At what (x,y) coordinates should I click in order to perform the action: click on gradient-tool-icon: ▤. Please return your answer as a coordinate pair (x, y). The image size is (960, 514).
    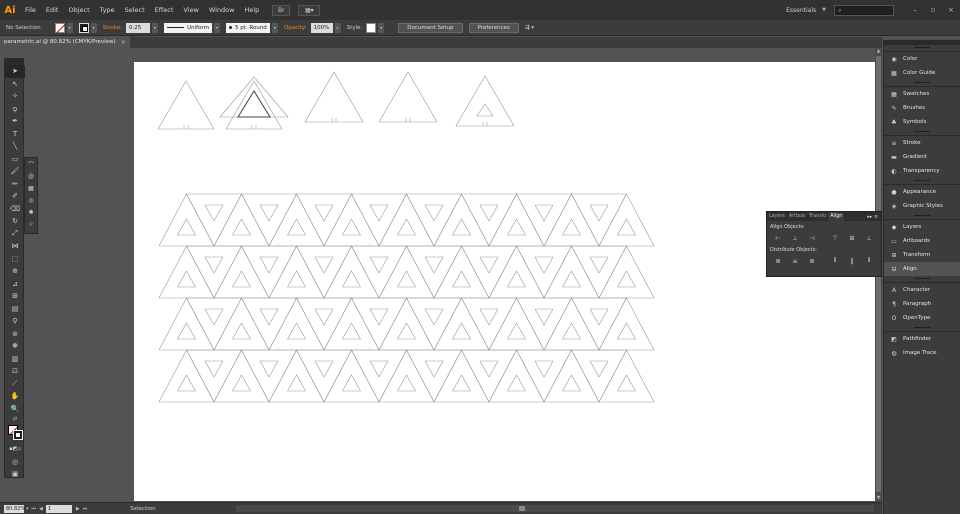
    Looking at the image, I should click on (15, 309).